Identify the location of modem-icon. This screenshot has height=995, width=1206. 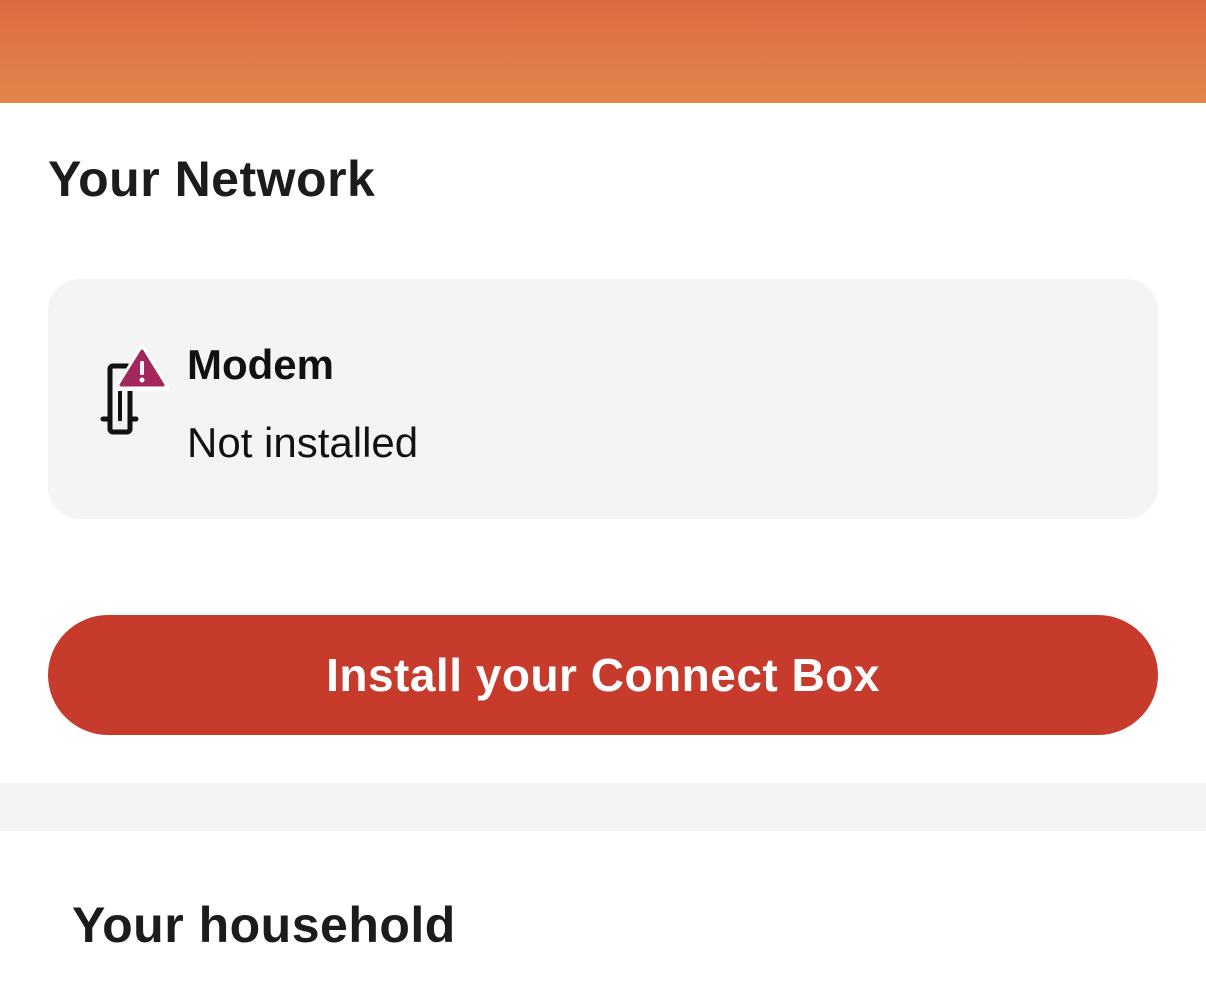
(135, 390).